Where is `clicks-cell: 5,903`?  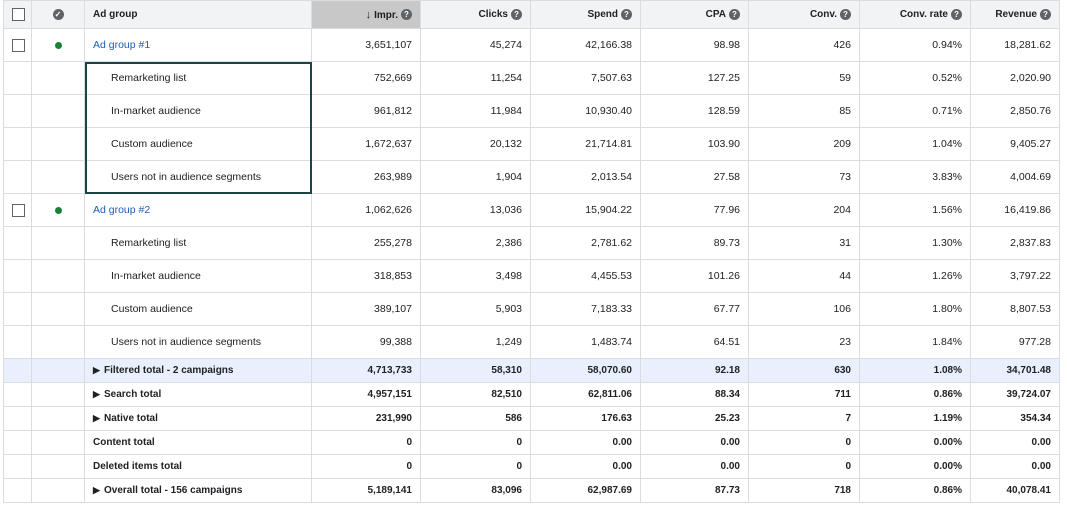
clicks-cell: 5,903 is located at coordinates (475, 309).